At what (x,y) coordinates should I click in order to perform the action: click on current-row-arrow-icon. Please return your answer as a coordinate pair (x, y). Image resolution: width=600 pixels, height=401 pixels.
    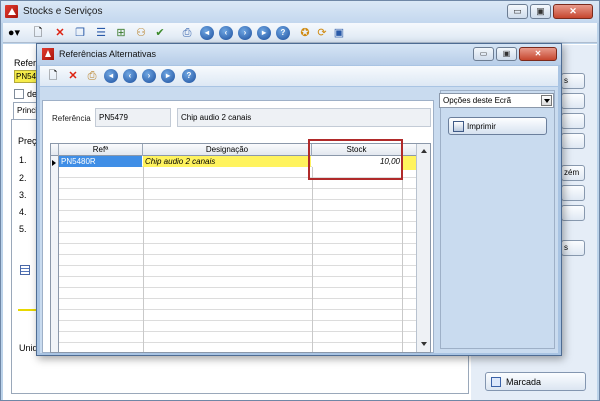
    Looking at the image, I should click on (54, 163).